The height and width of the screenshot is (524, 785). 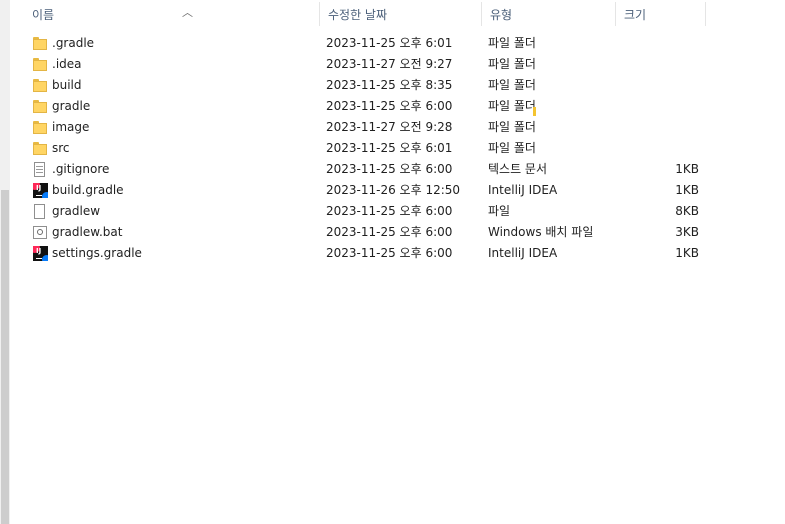 I want to click on scrollbar-thumb, so click(x=5, y=357).